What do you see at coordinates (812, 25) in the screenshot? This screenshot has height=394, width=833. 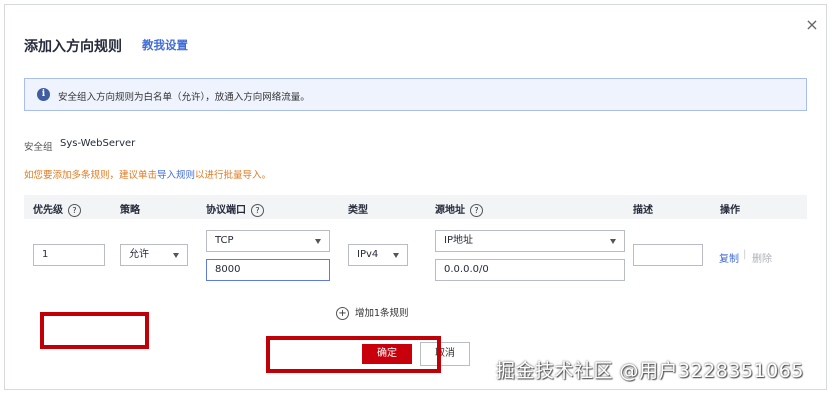 I see `close-icon: ×` at bounding box center [812, 25].